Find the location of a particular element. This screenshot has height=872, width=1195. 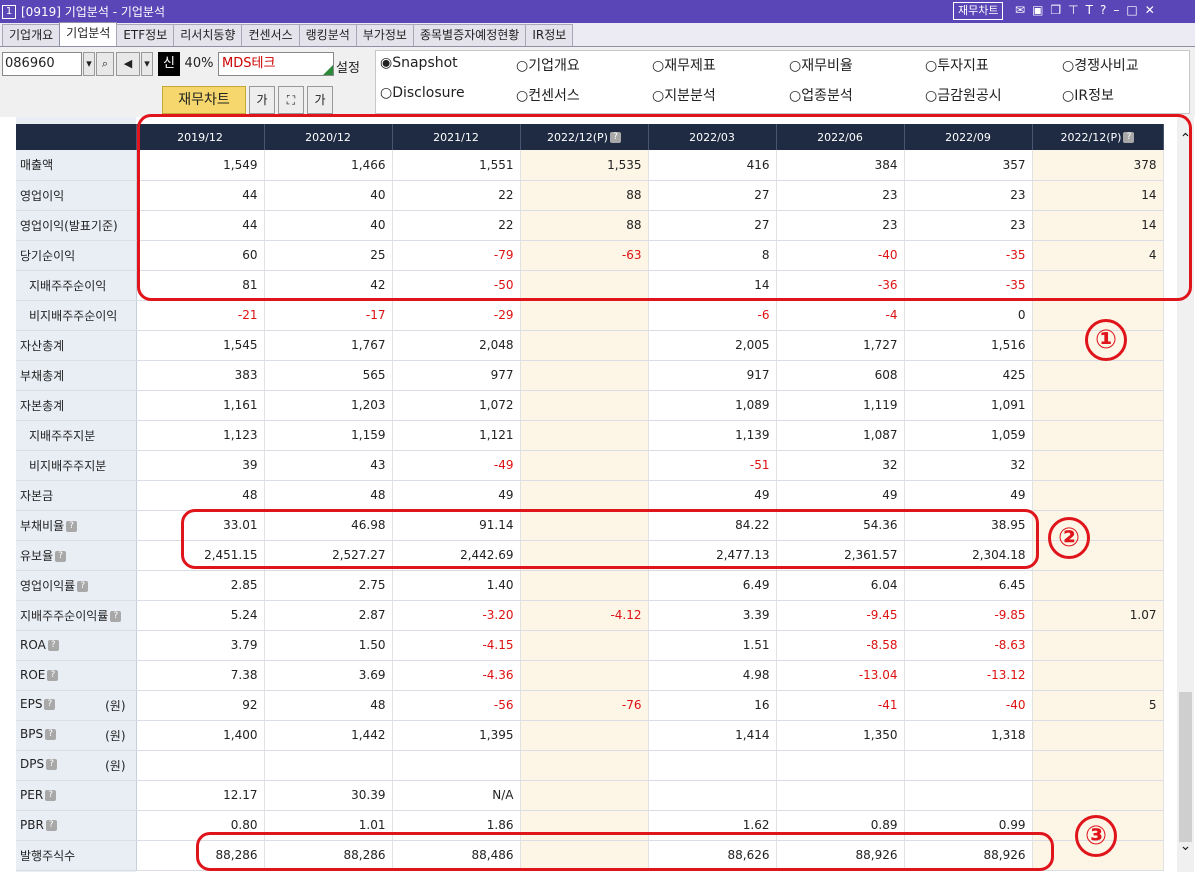

radio-11: ○IR정보 is located at coordinates (1088, 95).